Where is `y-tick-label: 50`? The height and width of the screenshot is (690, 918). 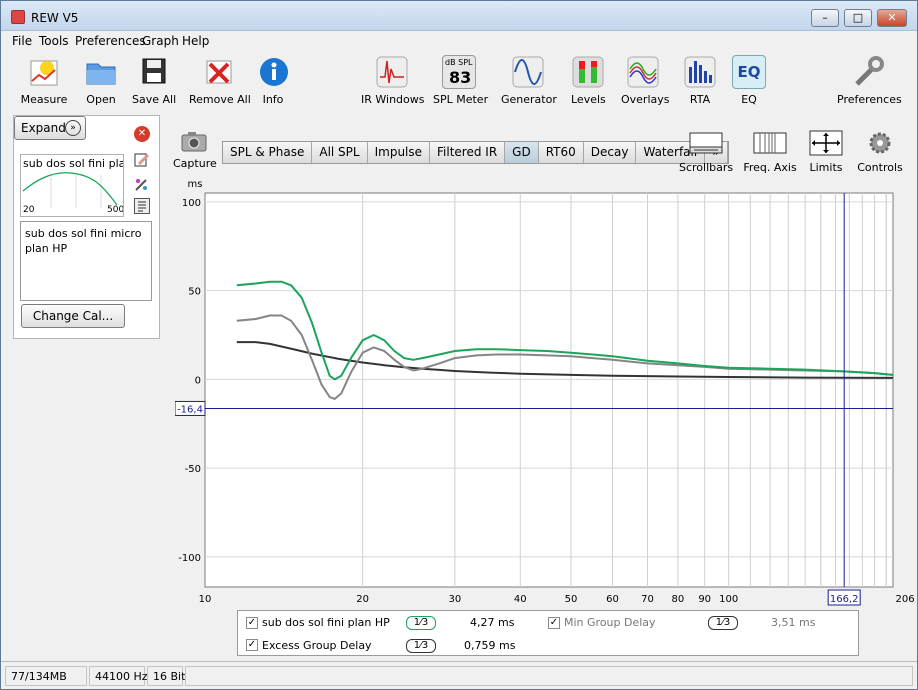 y-tick-label: 50 is located at coordinates (194, 292).